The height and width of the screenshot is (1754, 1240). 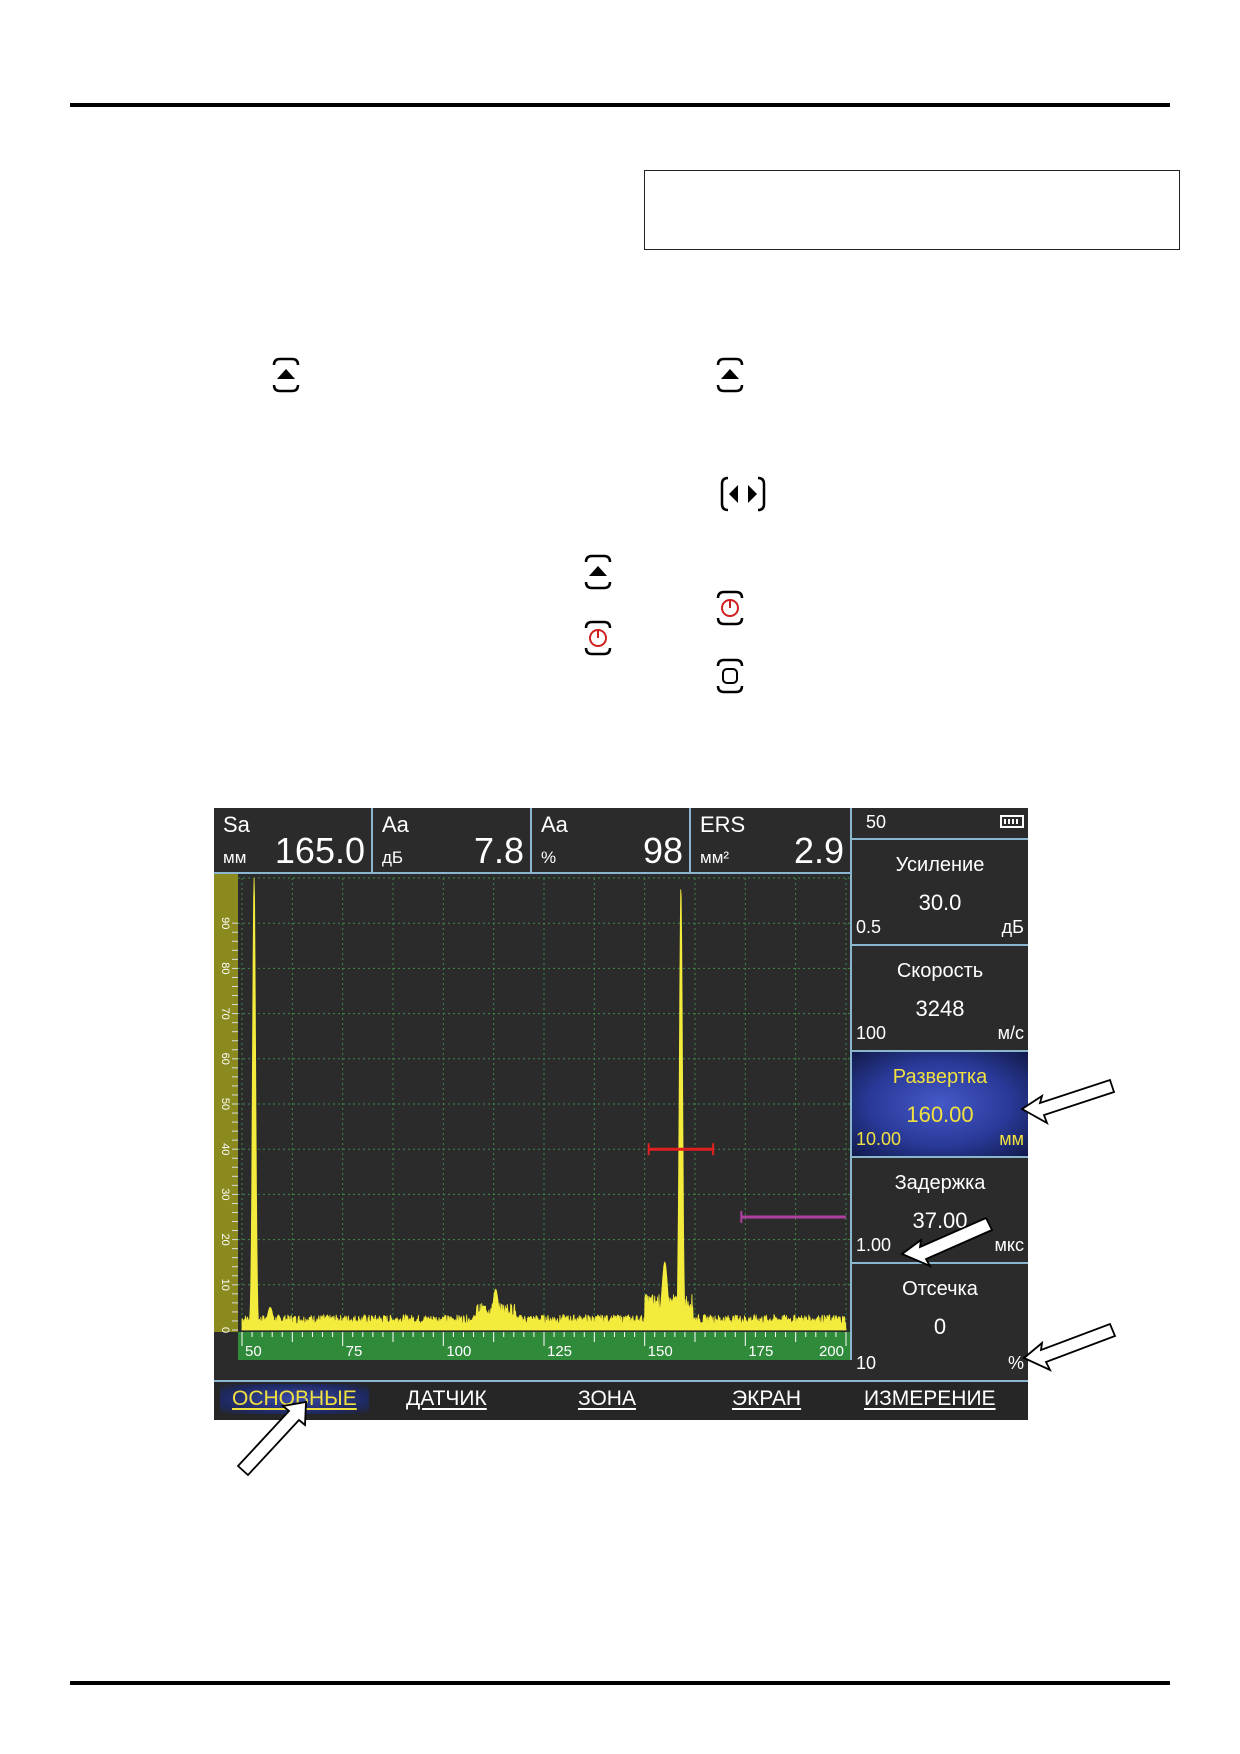 What do you see at coordinates (225, 1194) in the screenshot?
I see `amplitude-tick-label: 30` at bounding box center [225, 1194].